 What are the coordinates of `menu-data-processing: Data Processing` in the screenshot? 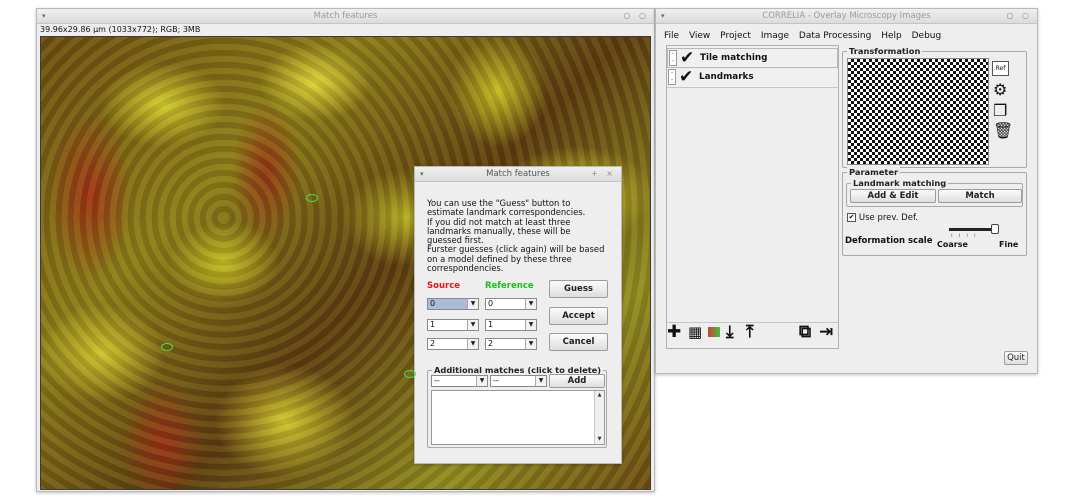 It's located at (835, 36).